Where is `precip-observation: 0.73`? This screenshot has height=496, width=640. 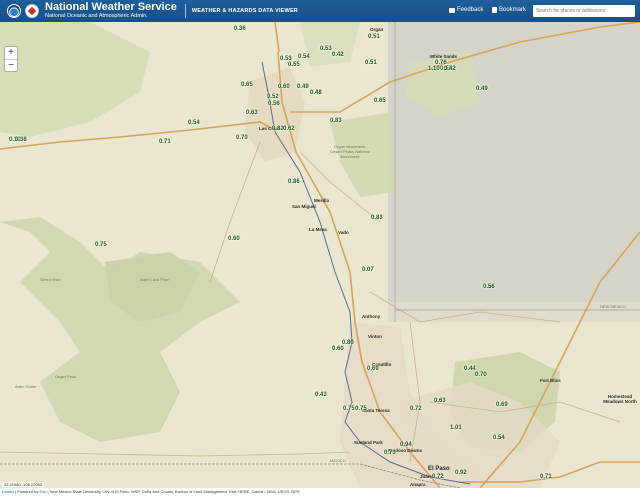 precip-observation: 0.73 is located at coordinates (390, 453).